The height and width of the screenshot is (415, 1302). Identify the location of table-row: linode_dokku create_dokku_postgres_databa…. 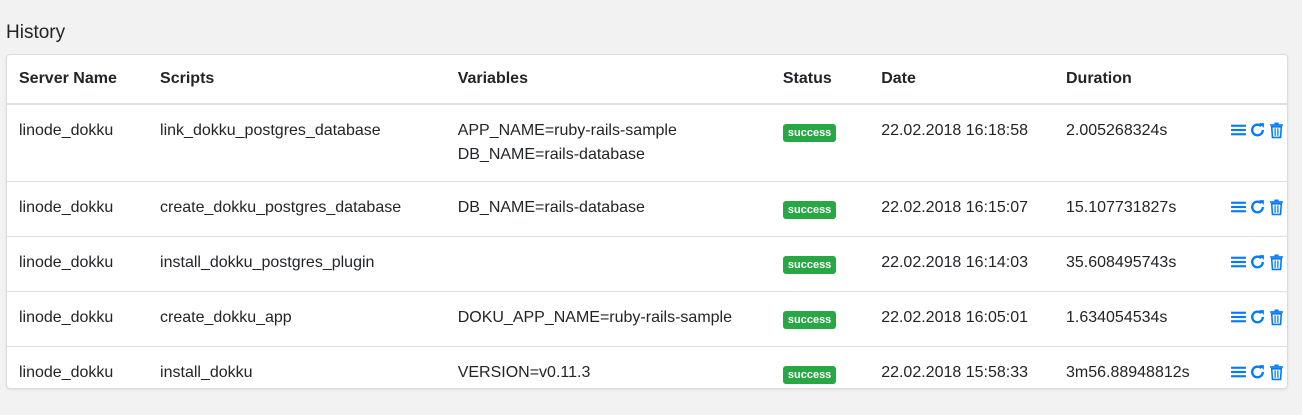
(647, 209).